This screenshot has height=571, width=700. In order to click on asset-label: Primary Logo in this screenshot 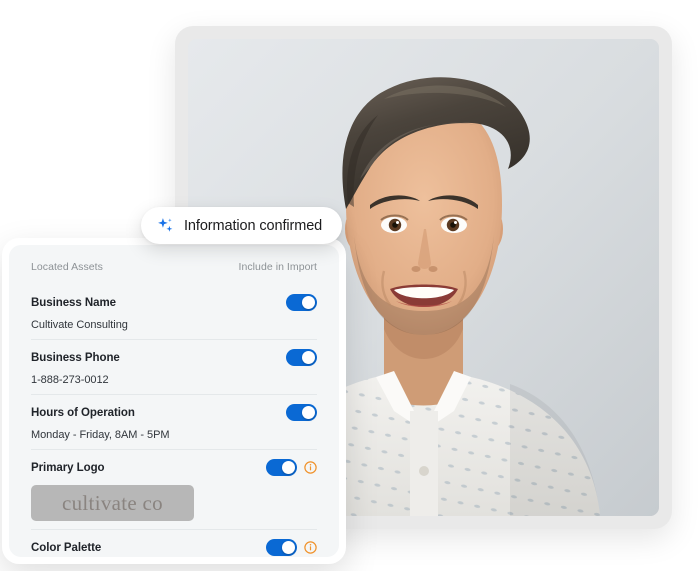, I will do `click(68, 467)`.